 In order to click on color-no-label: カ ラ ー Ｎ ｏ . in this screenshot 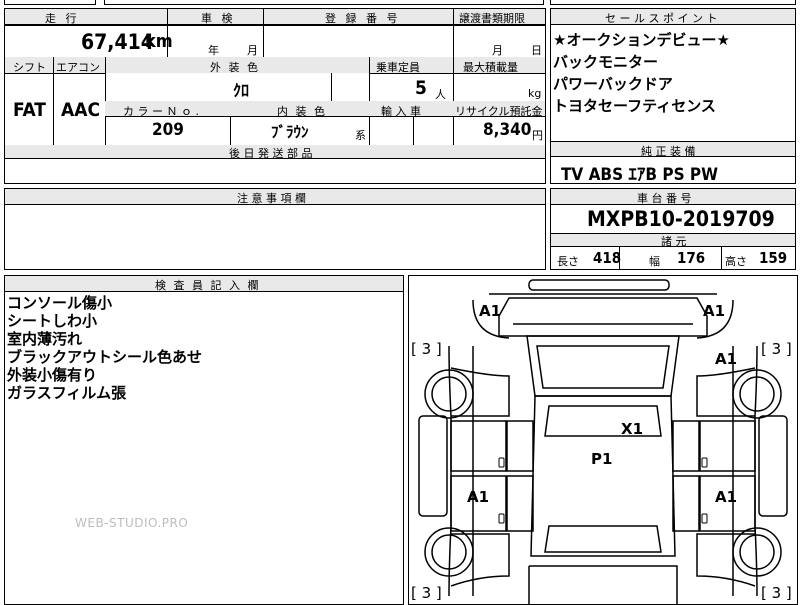, I will do `click(161, 111)`.